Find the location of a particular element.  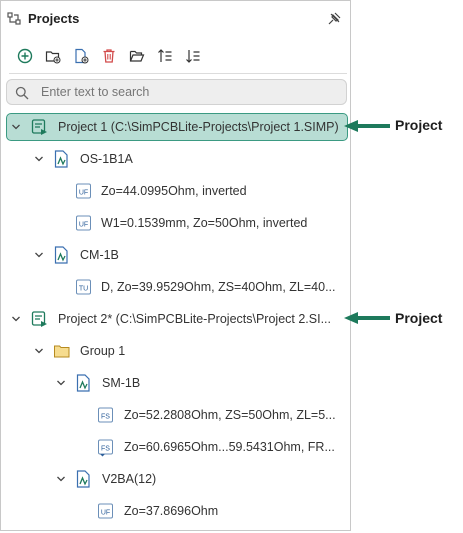

delete-icon is located at coordinates (109, 56).